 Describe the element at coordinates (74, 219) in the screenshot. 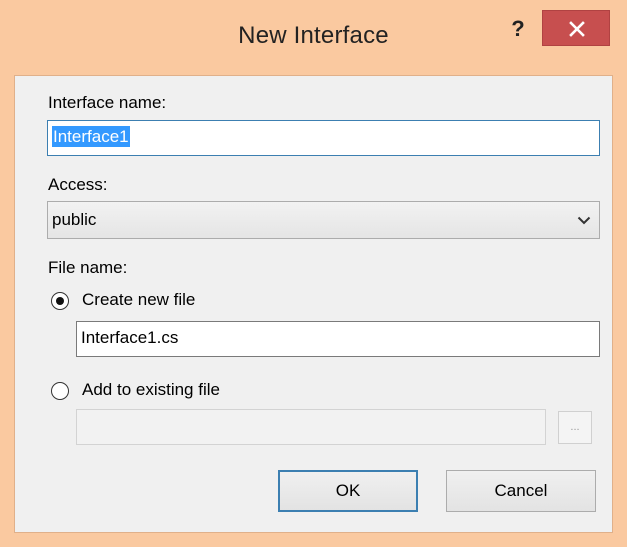

I see `access-value: public` at that location.